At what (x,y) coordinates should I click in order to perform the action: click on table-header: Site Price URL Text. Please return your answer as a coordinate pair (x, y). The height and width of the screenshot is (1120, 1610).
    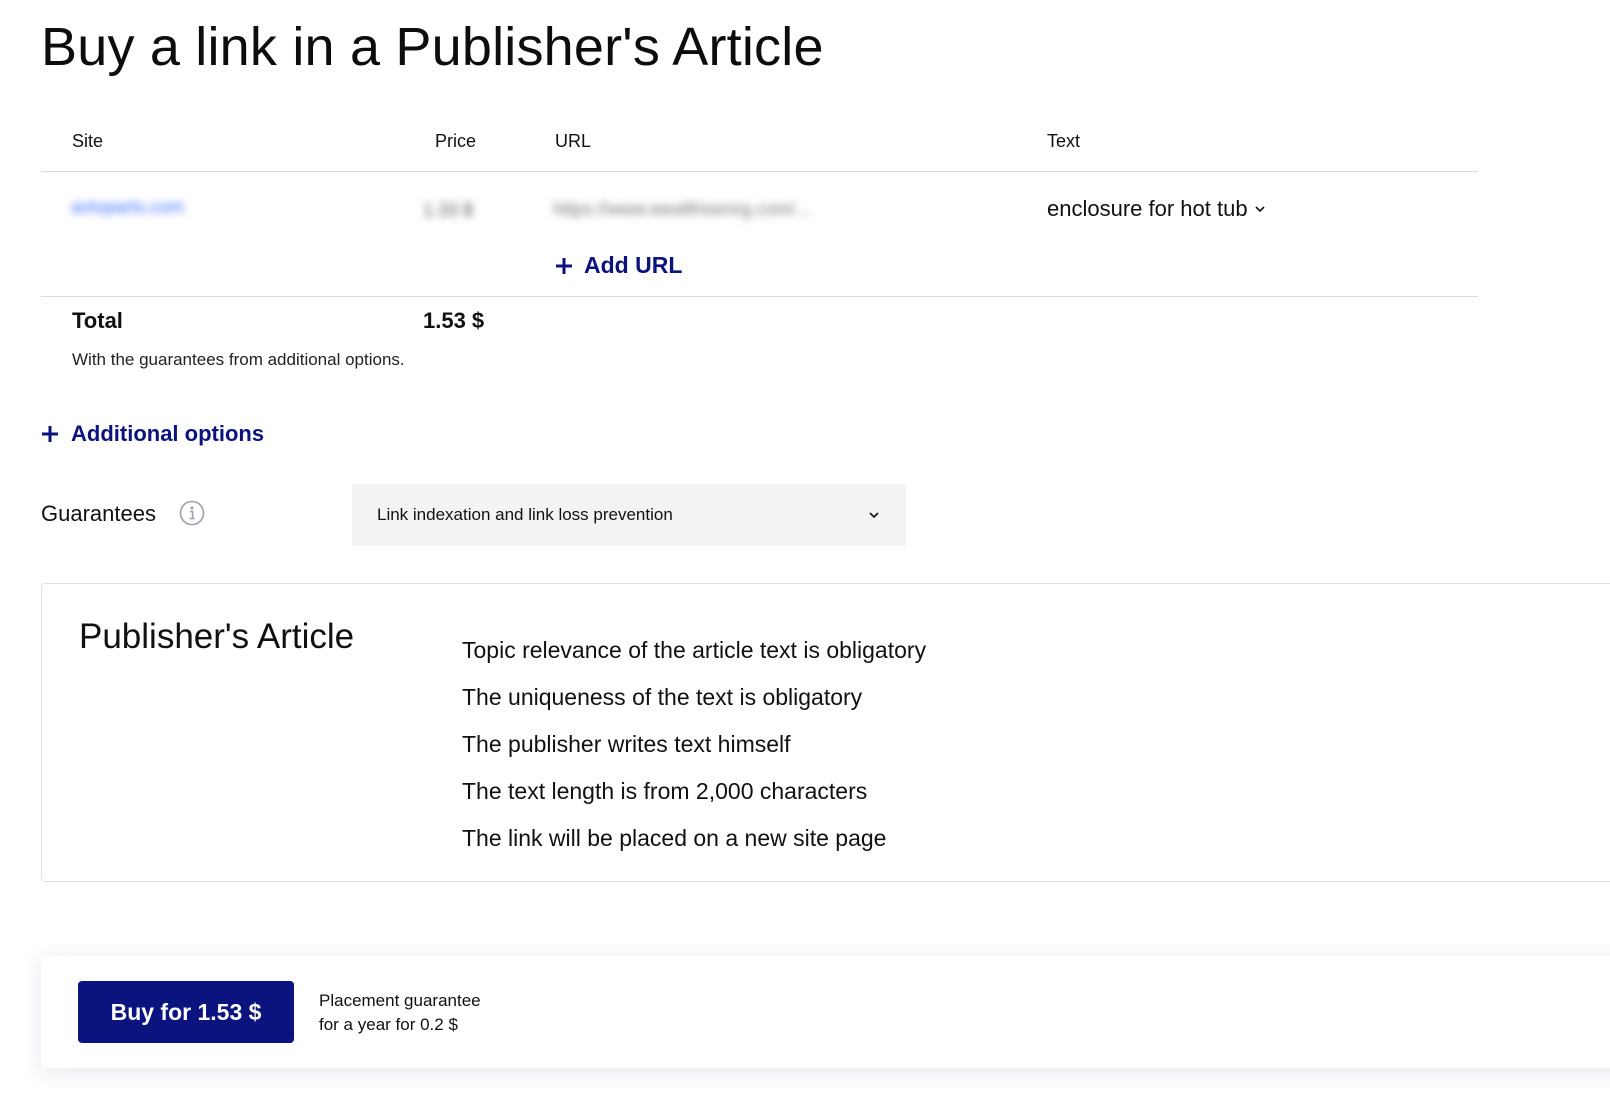
    Looking at the image, I should click on (759, 146).